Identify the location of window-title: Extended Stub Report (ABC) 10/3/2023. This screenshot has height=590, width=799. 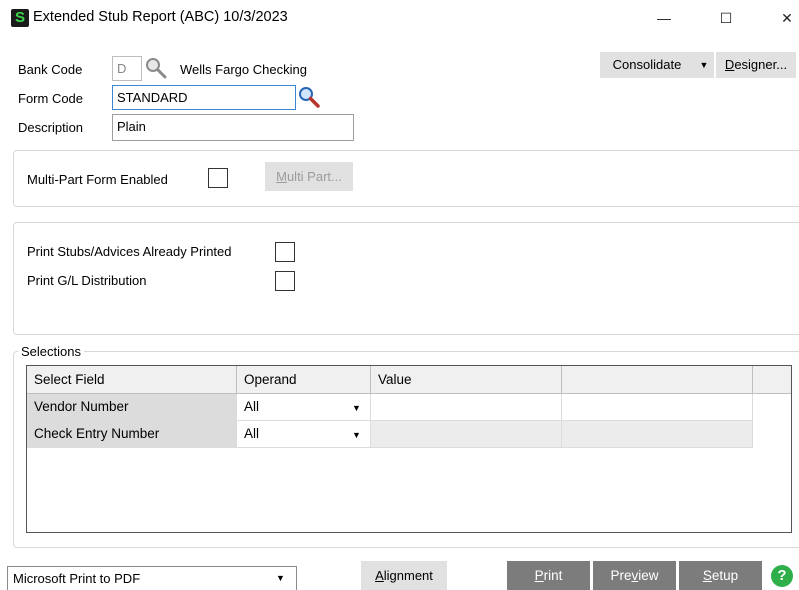
(160, 17).